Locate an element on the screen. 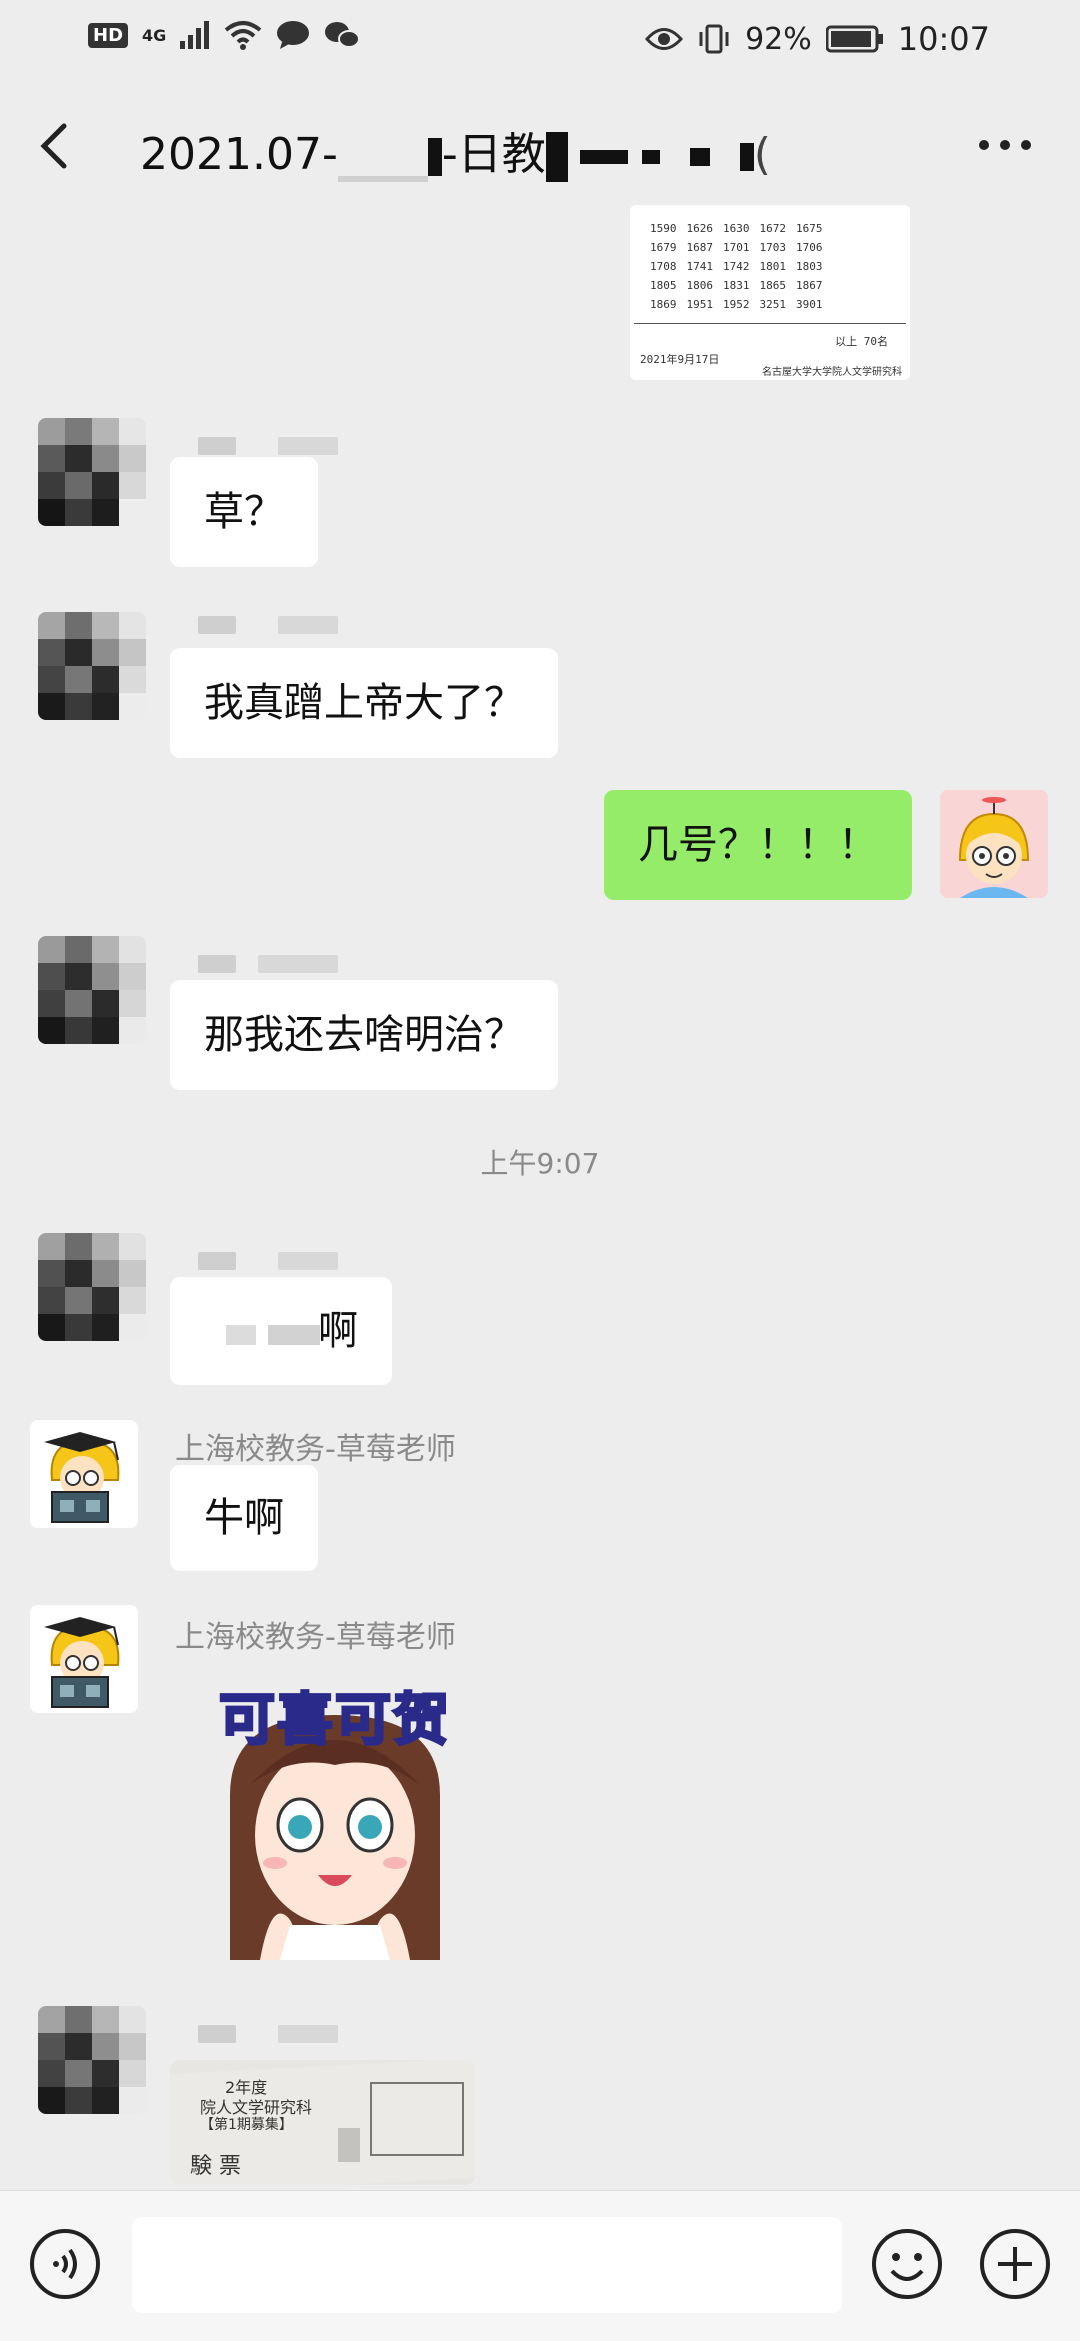  table-row: 1679 1687 1701 1703 1706 is located at coordinates (736, 247).